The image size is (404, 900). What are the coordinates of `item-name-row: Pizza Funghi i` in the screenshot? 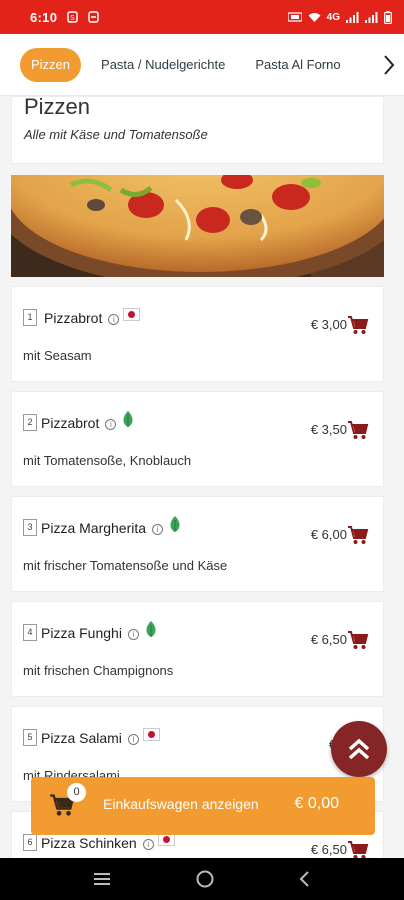 It's located at (99, 631).